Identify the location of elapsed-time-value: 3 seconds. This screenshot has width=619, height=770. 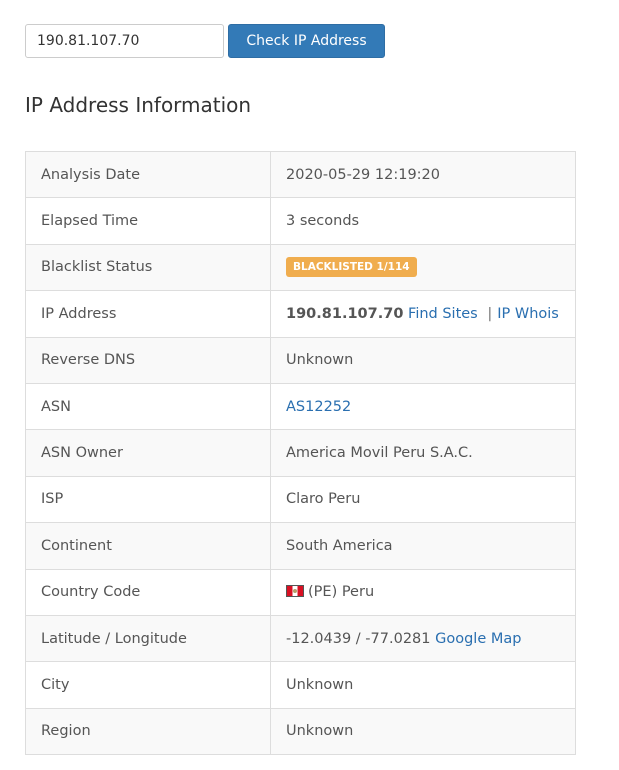
(423, 221).